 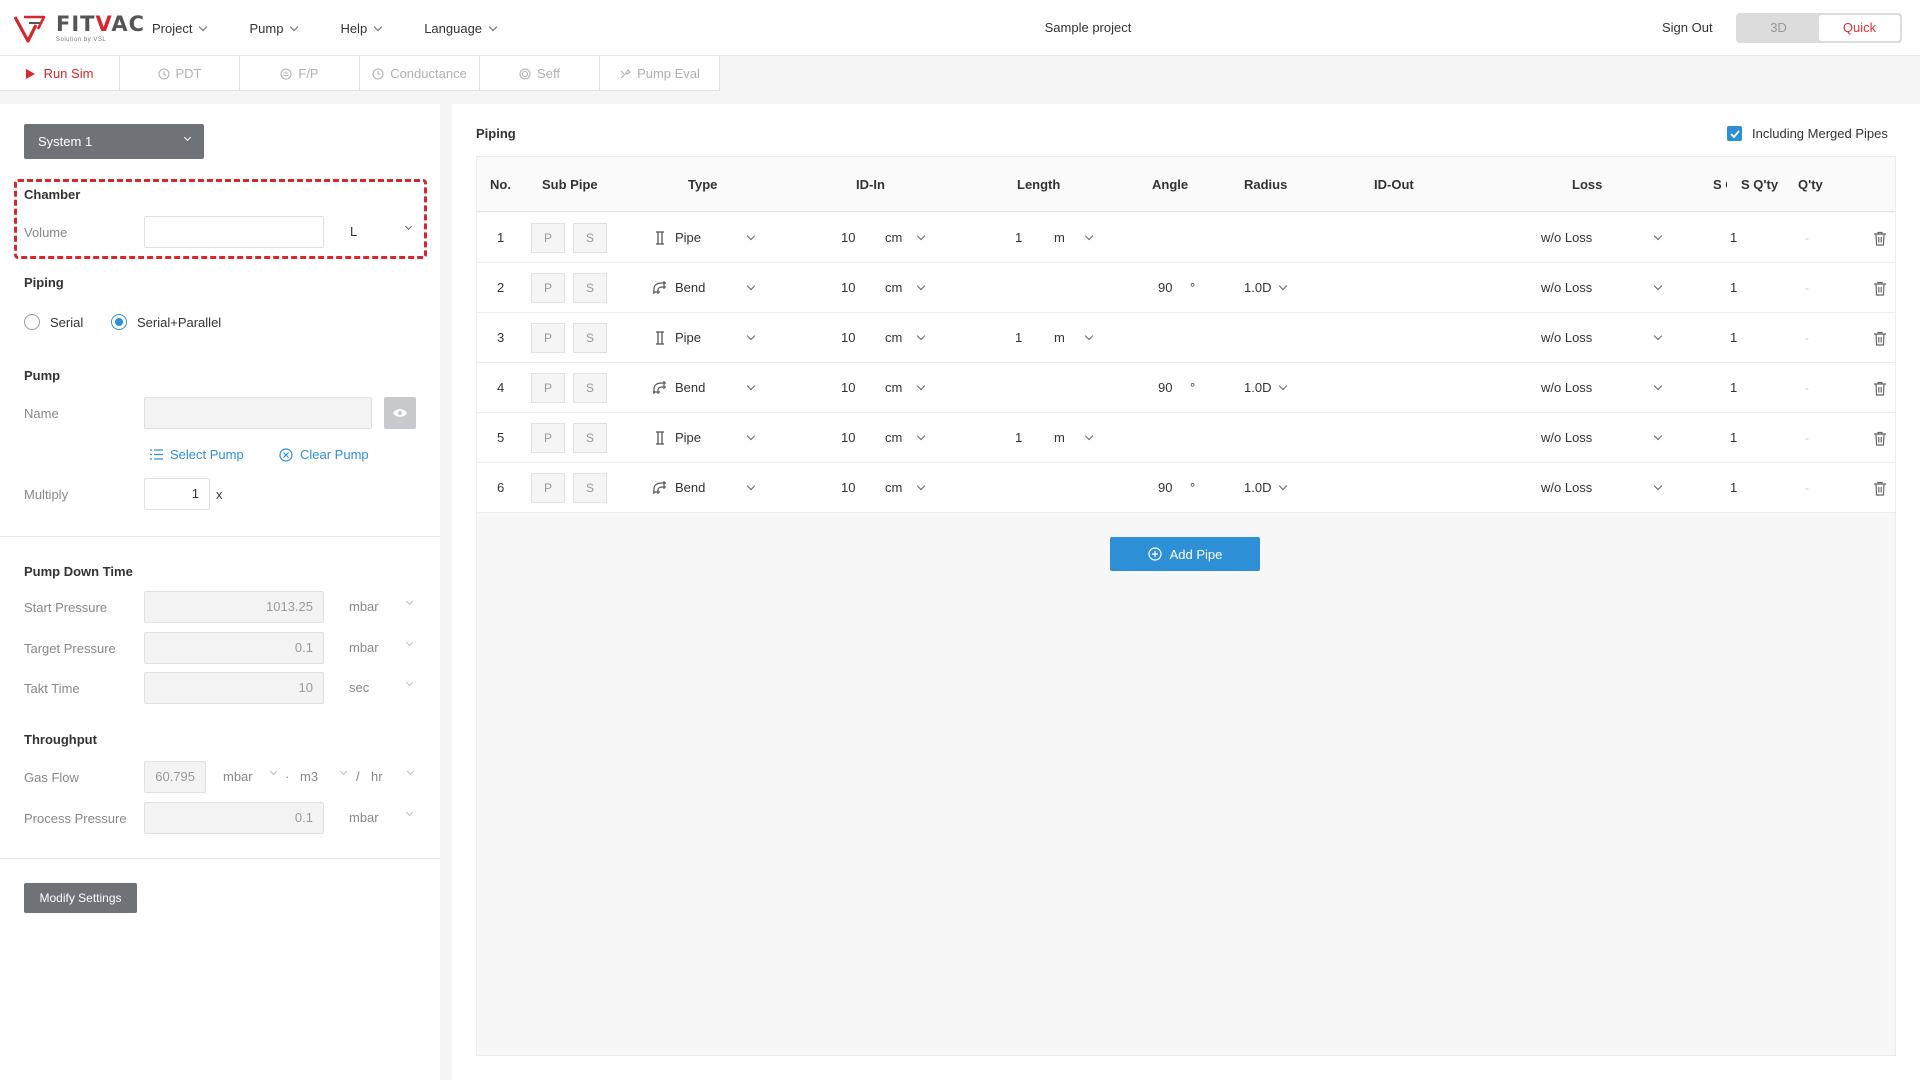 I want to click on run-sim-button: Run Sim, so click(x=60, y=73).